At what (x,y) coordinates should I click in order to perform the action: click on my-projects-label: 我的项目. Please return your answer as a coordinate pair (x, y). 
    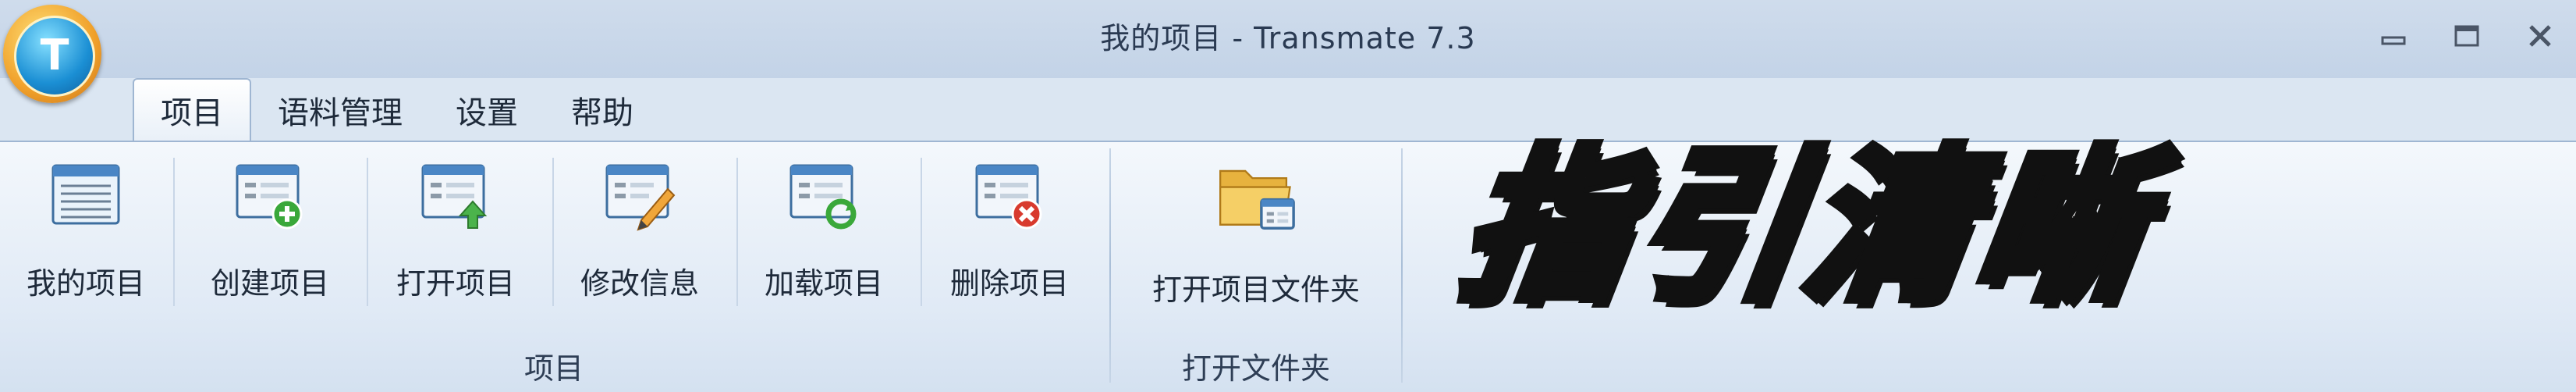
    Looking at the image, I should click on (85, 283).